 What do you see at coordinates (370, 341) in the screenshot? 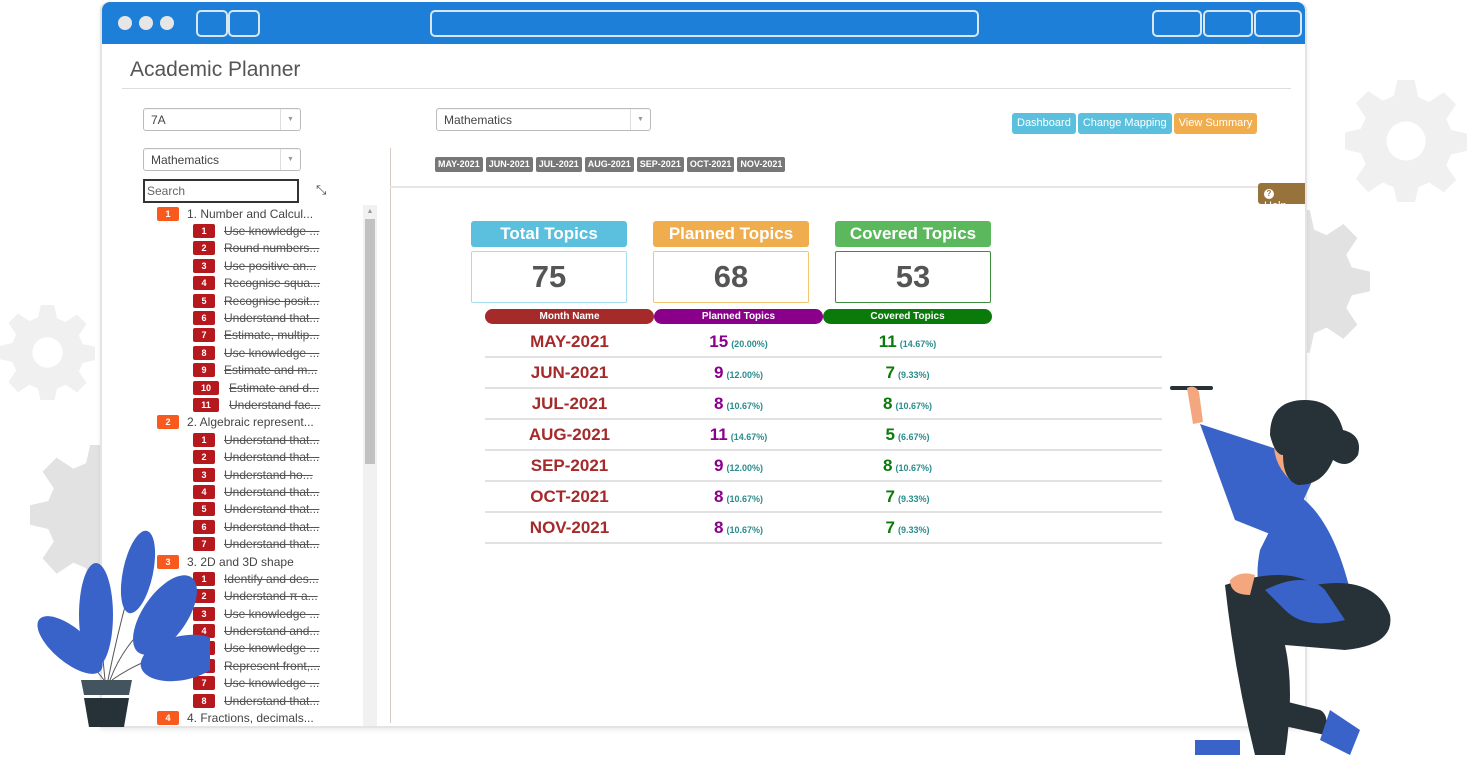
I see `scrollbar-thumb` at bounding box center [370, 341].